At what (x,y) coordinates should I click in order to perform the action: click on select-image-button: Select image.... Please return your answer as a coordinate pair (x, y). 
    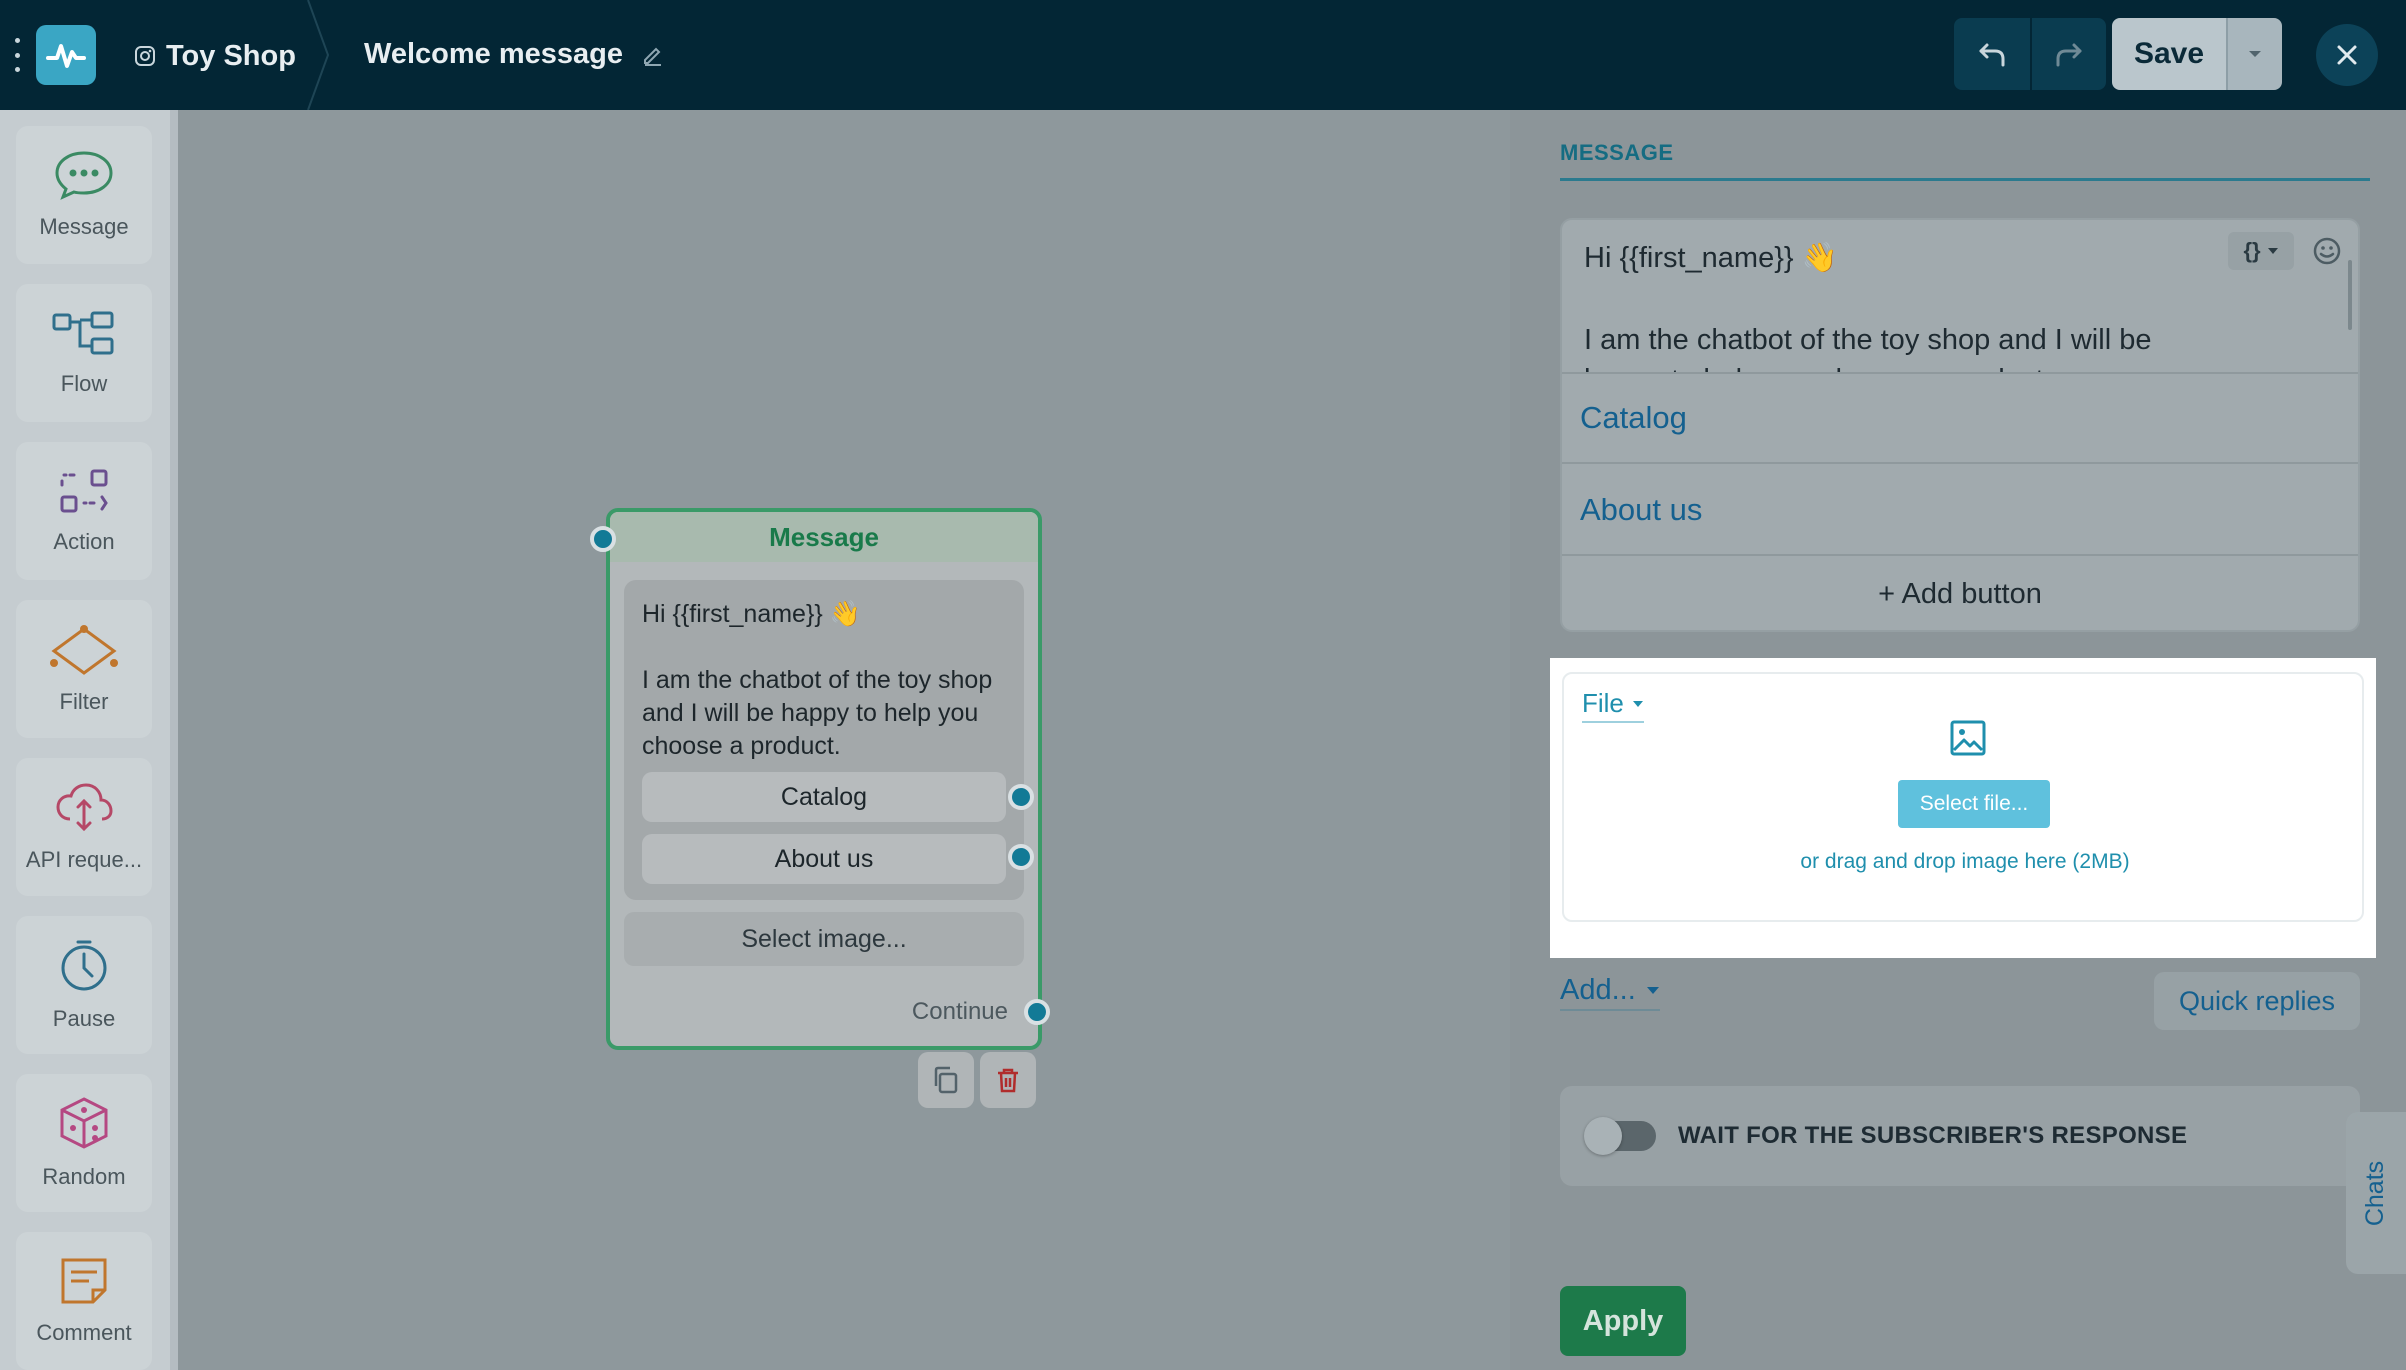
    Looking at the image, I should click on (824, 939).